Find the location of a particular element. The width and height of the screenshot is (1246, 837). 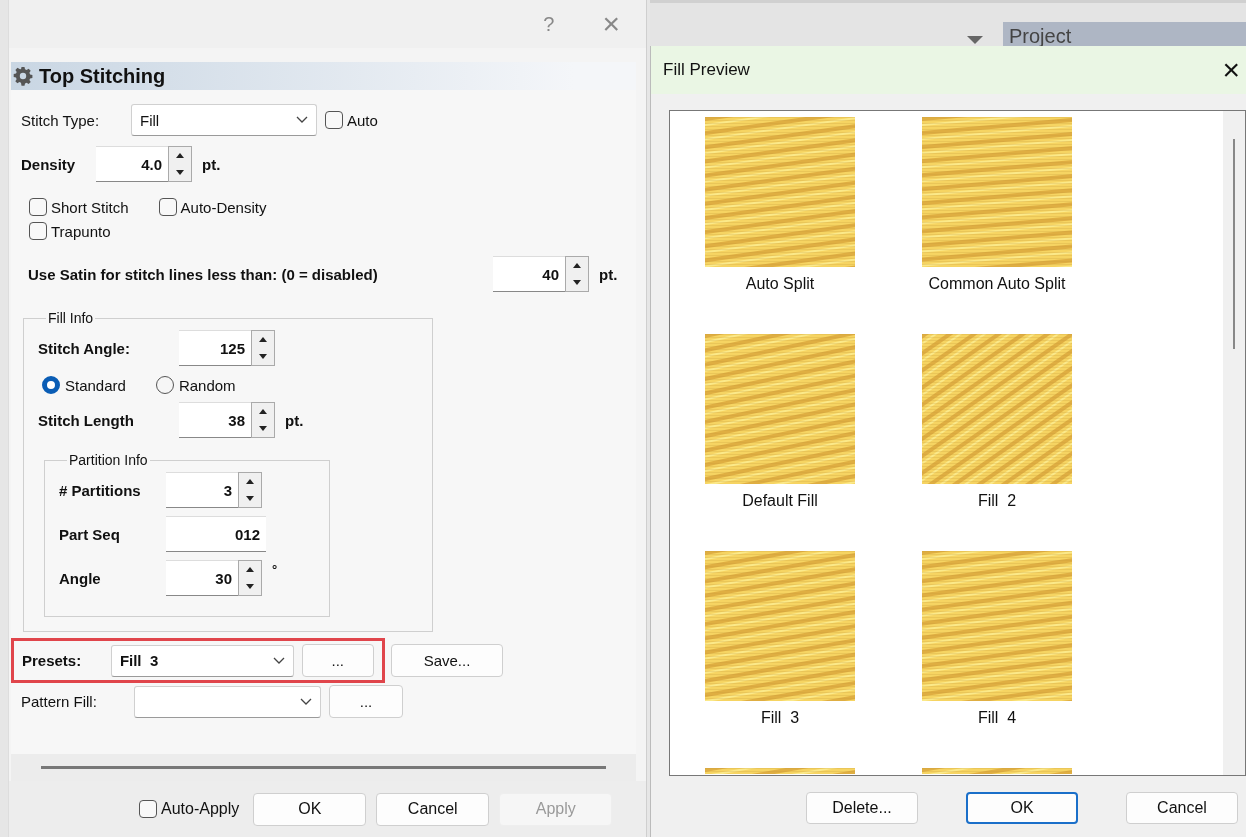

presets-dropdown: Fill 3 is located at coordinates (202, 660).